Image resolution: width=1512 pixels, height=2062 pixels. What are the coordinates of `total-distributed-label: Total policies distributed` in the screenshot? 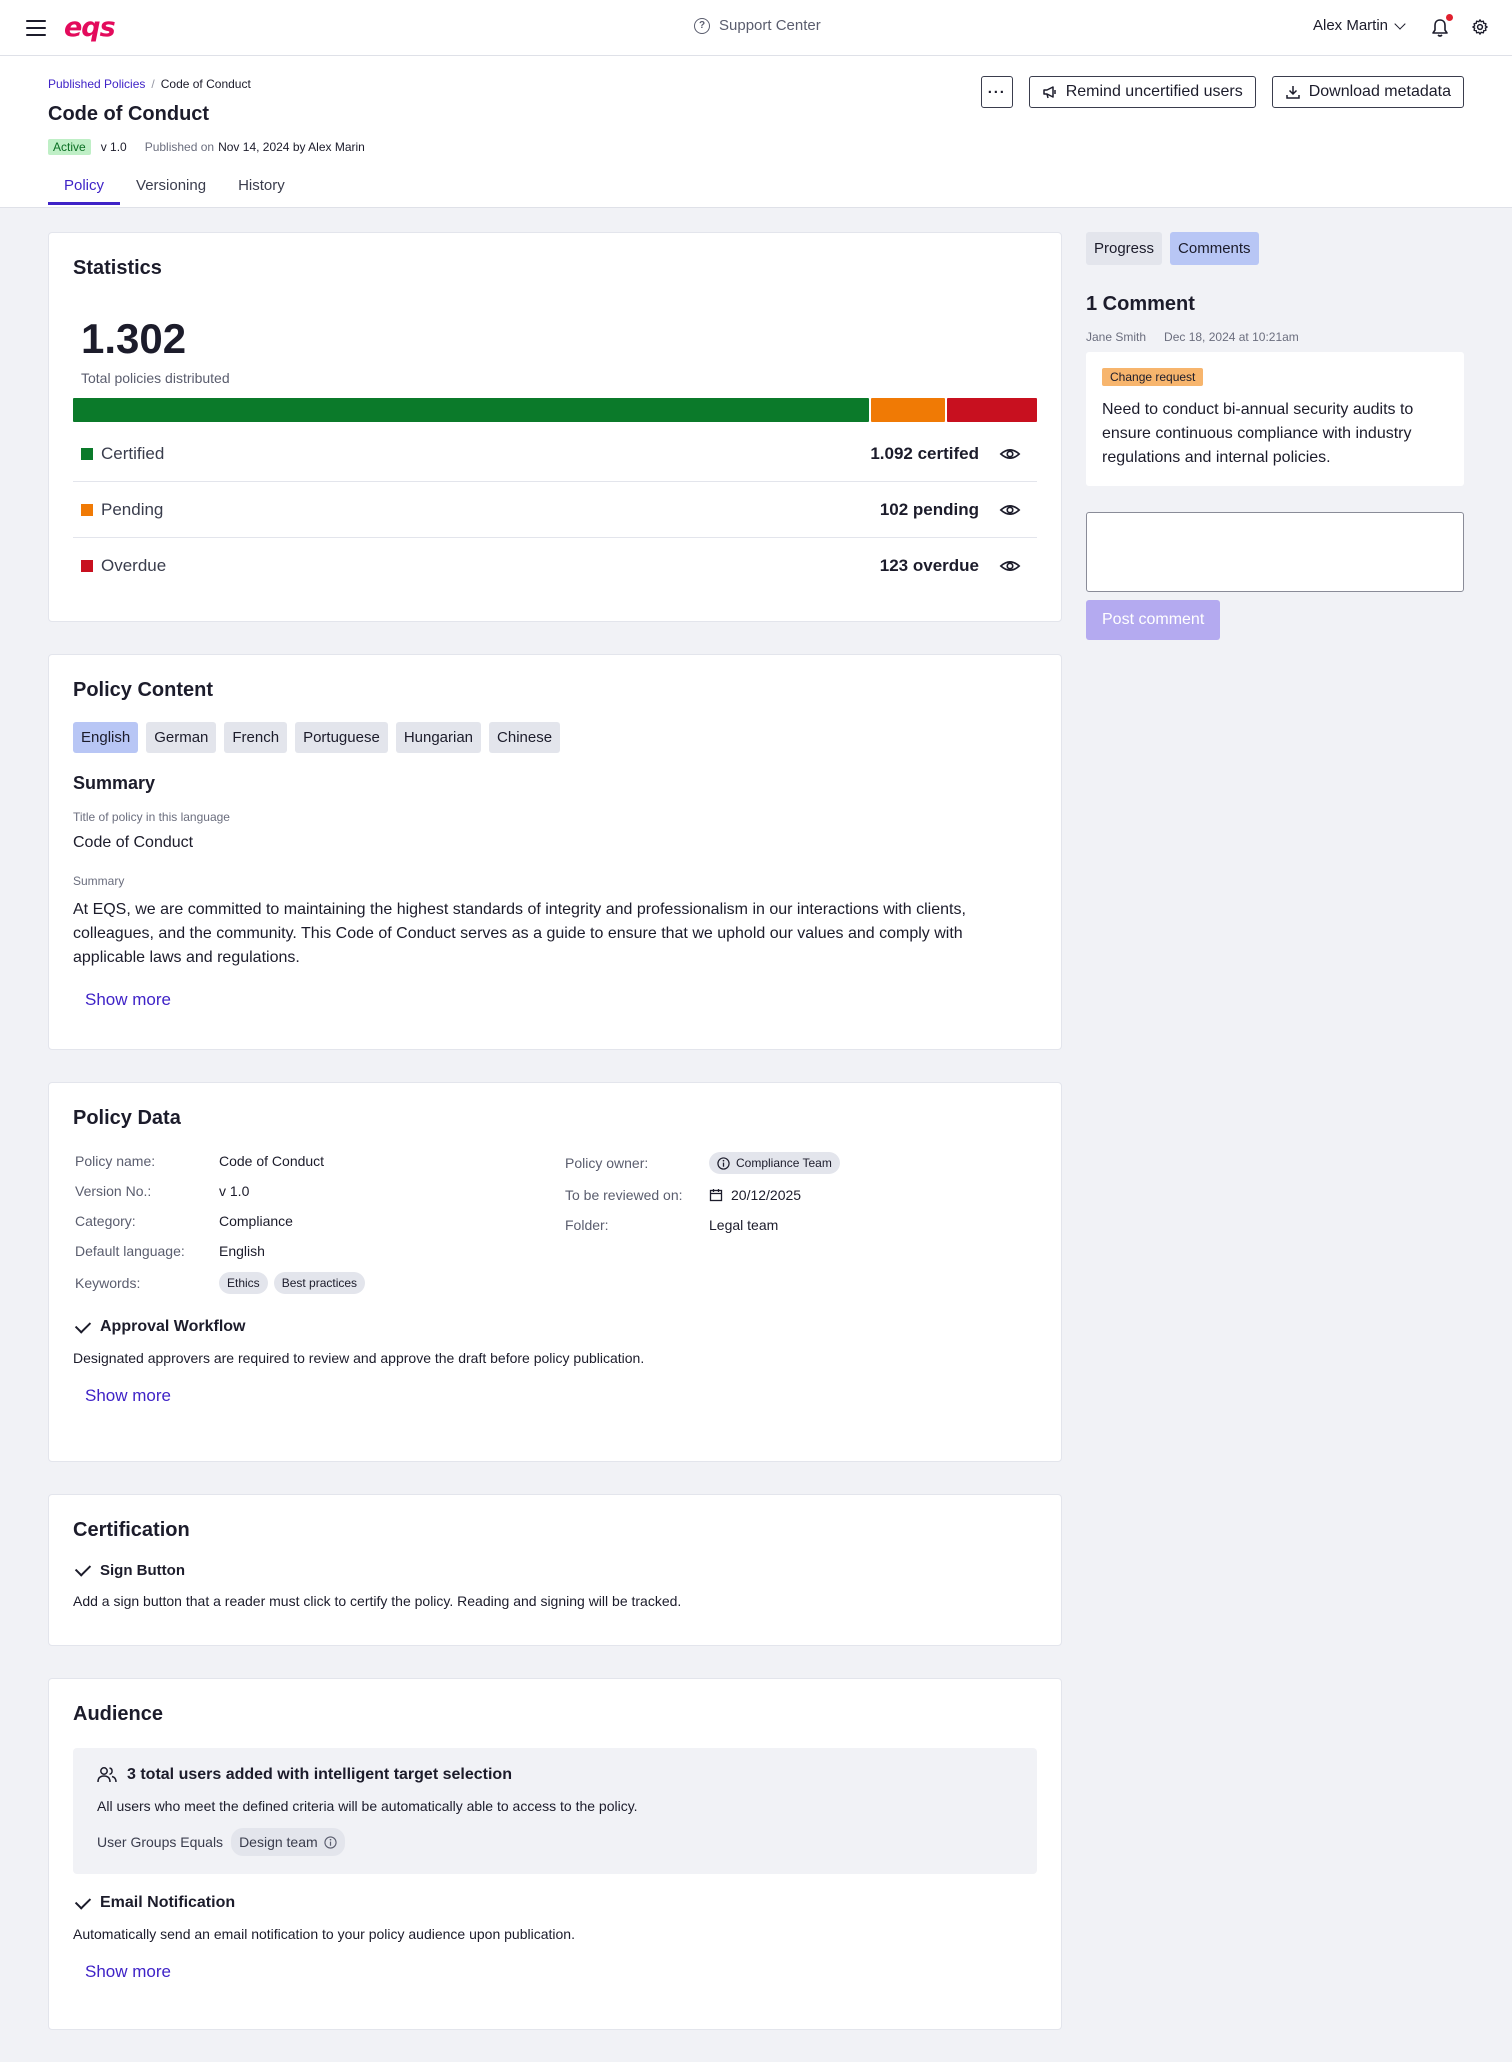 It's located at (155, 378).